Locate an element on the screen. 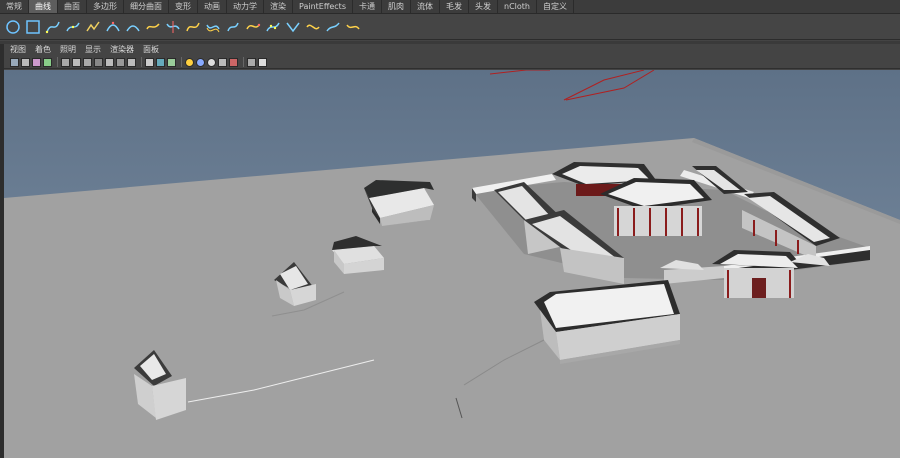 The image size is (900, 458). camera-attributes-icon is located at coordinates (25, 62).